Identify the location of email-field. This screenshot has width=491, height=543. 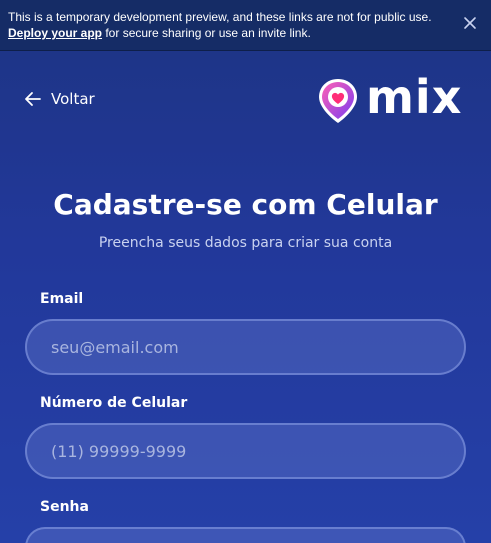
(245, 347).